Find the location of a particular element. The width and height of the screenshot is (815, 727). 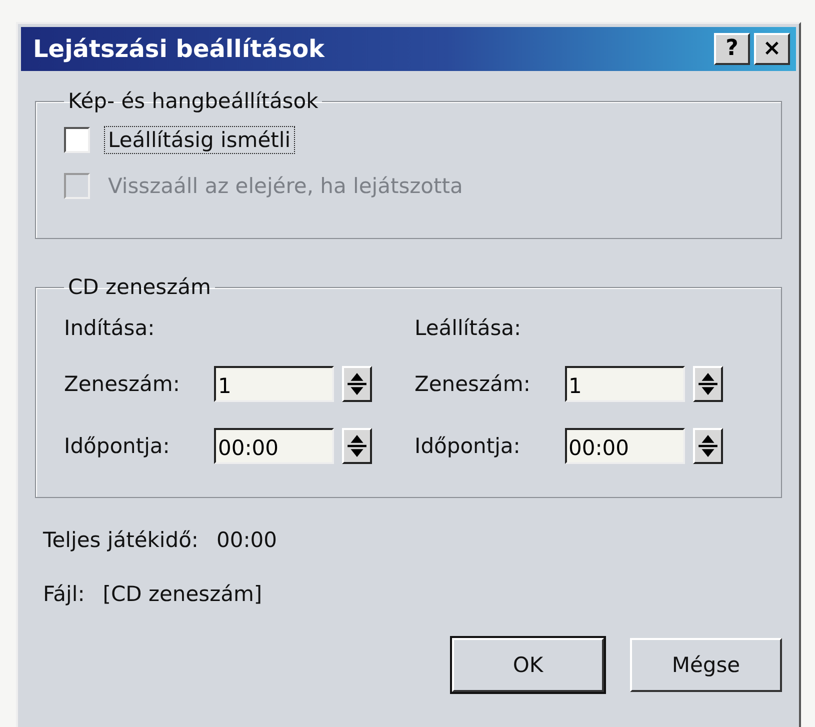

file-label: Fájl: is located at coordinates (64, 594).